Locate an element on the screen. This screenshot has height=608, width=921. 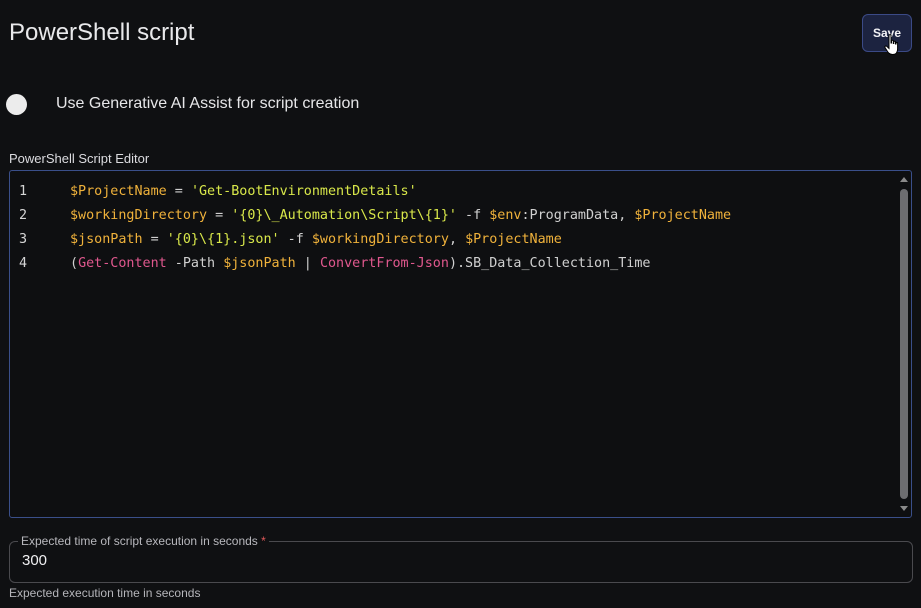
scroll-up-arrow-icon is located at coordinates (904, 179).